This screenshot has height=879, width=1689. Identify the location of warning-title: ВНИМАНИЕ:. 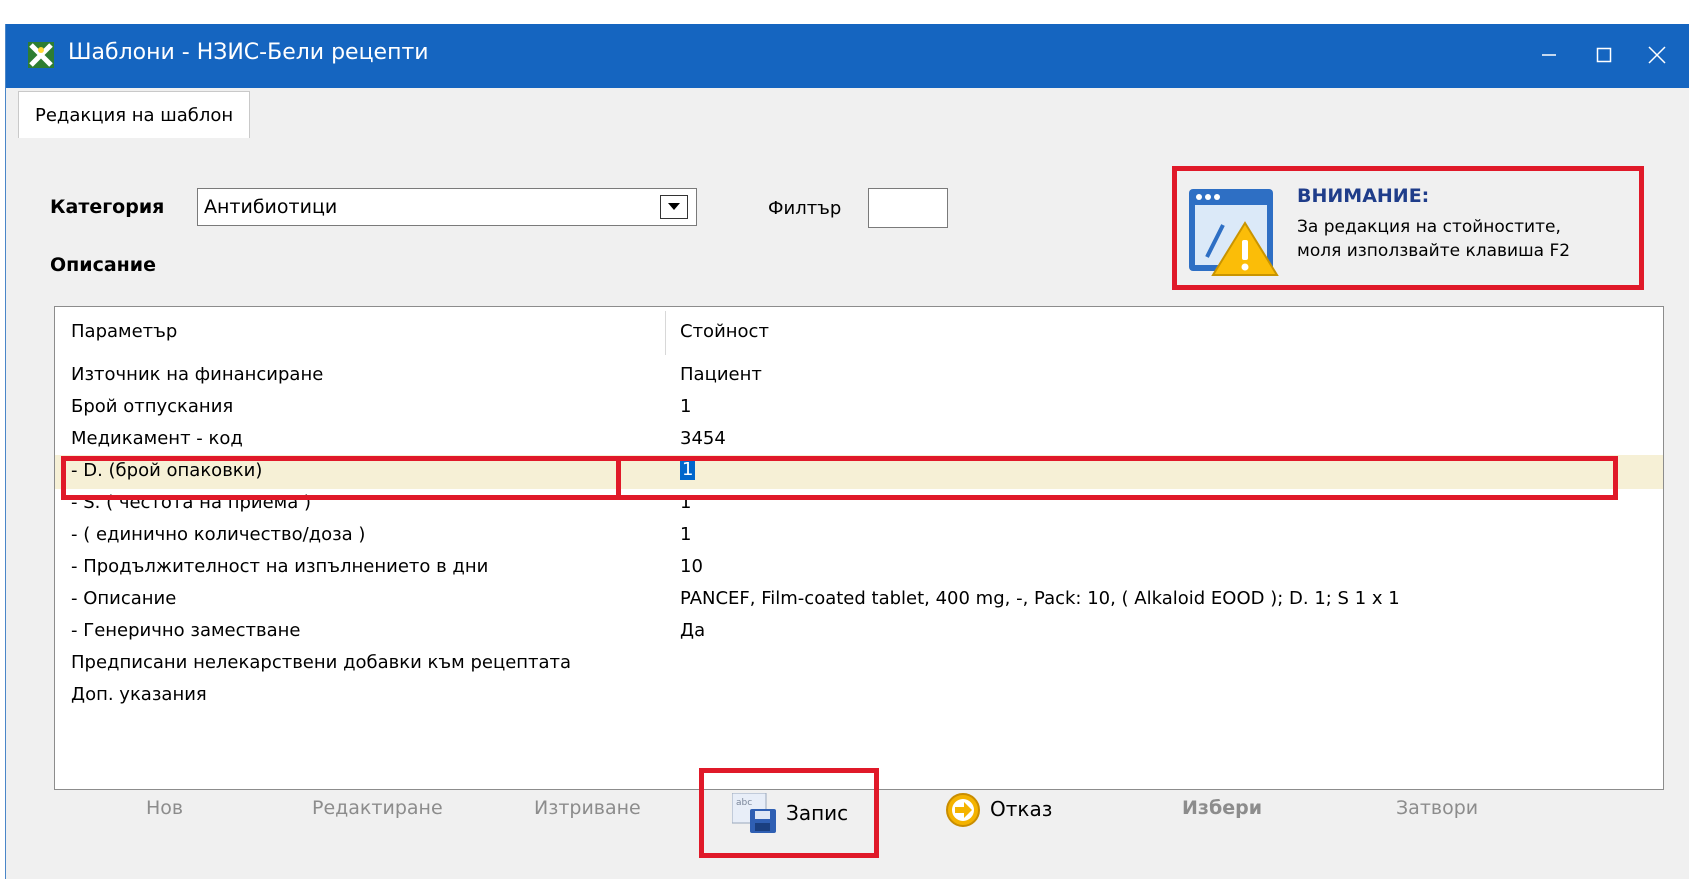
(1363, 196).